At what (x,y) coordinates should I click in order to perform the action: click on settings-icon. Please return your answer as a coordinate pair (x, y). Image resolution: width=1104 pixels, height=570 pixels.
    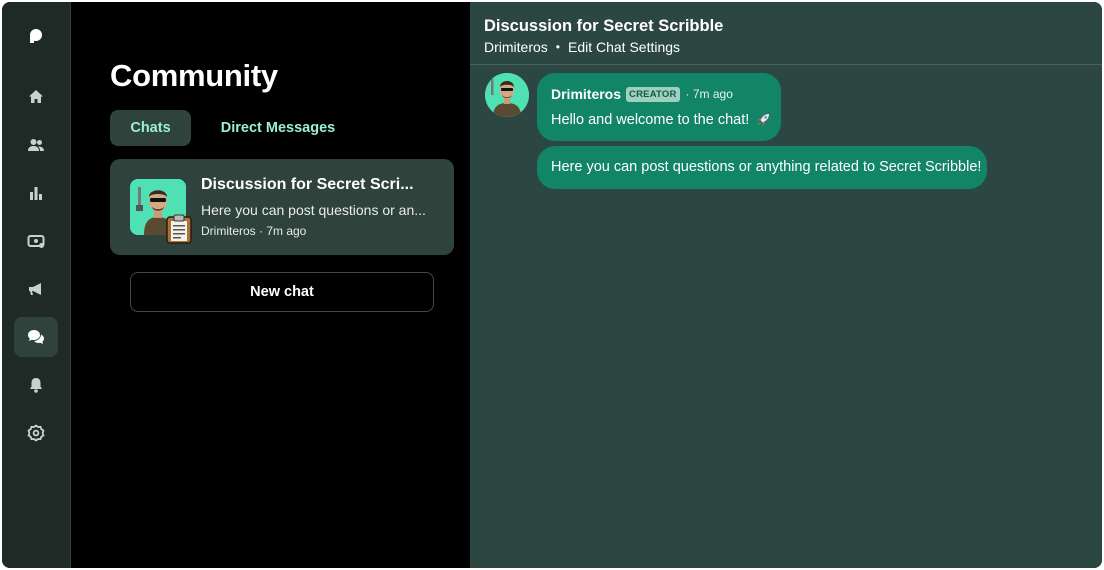
    Looking at the image, I should click on (36, 433).